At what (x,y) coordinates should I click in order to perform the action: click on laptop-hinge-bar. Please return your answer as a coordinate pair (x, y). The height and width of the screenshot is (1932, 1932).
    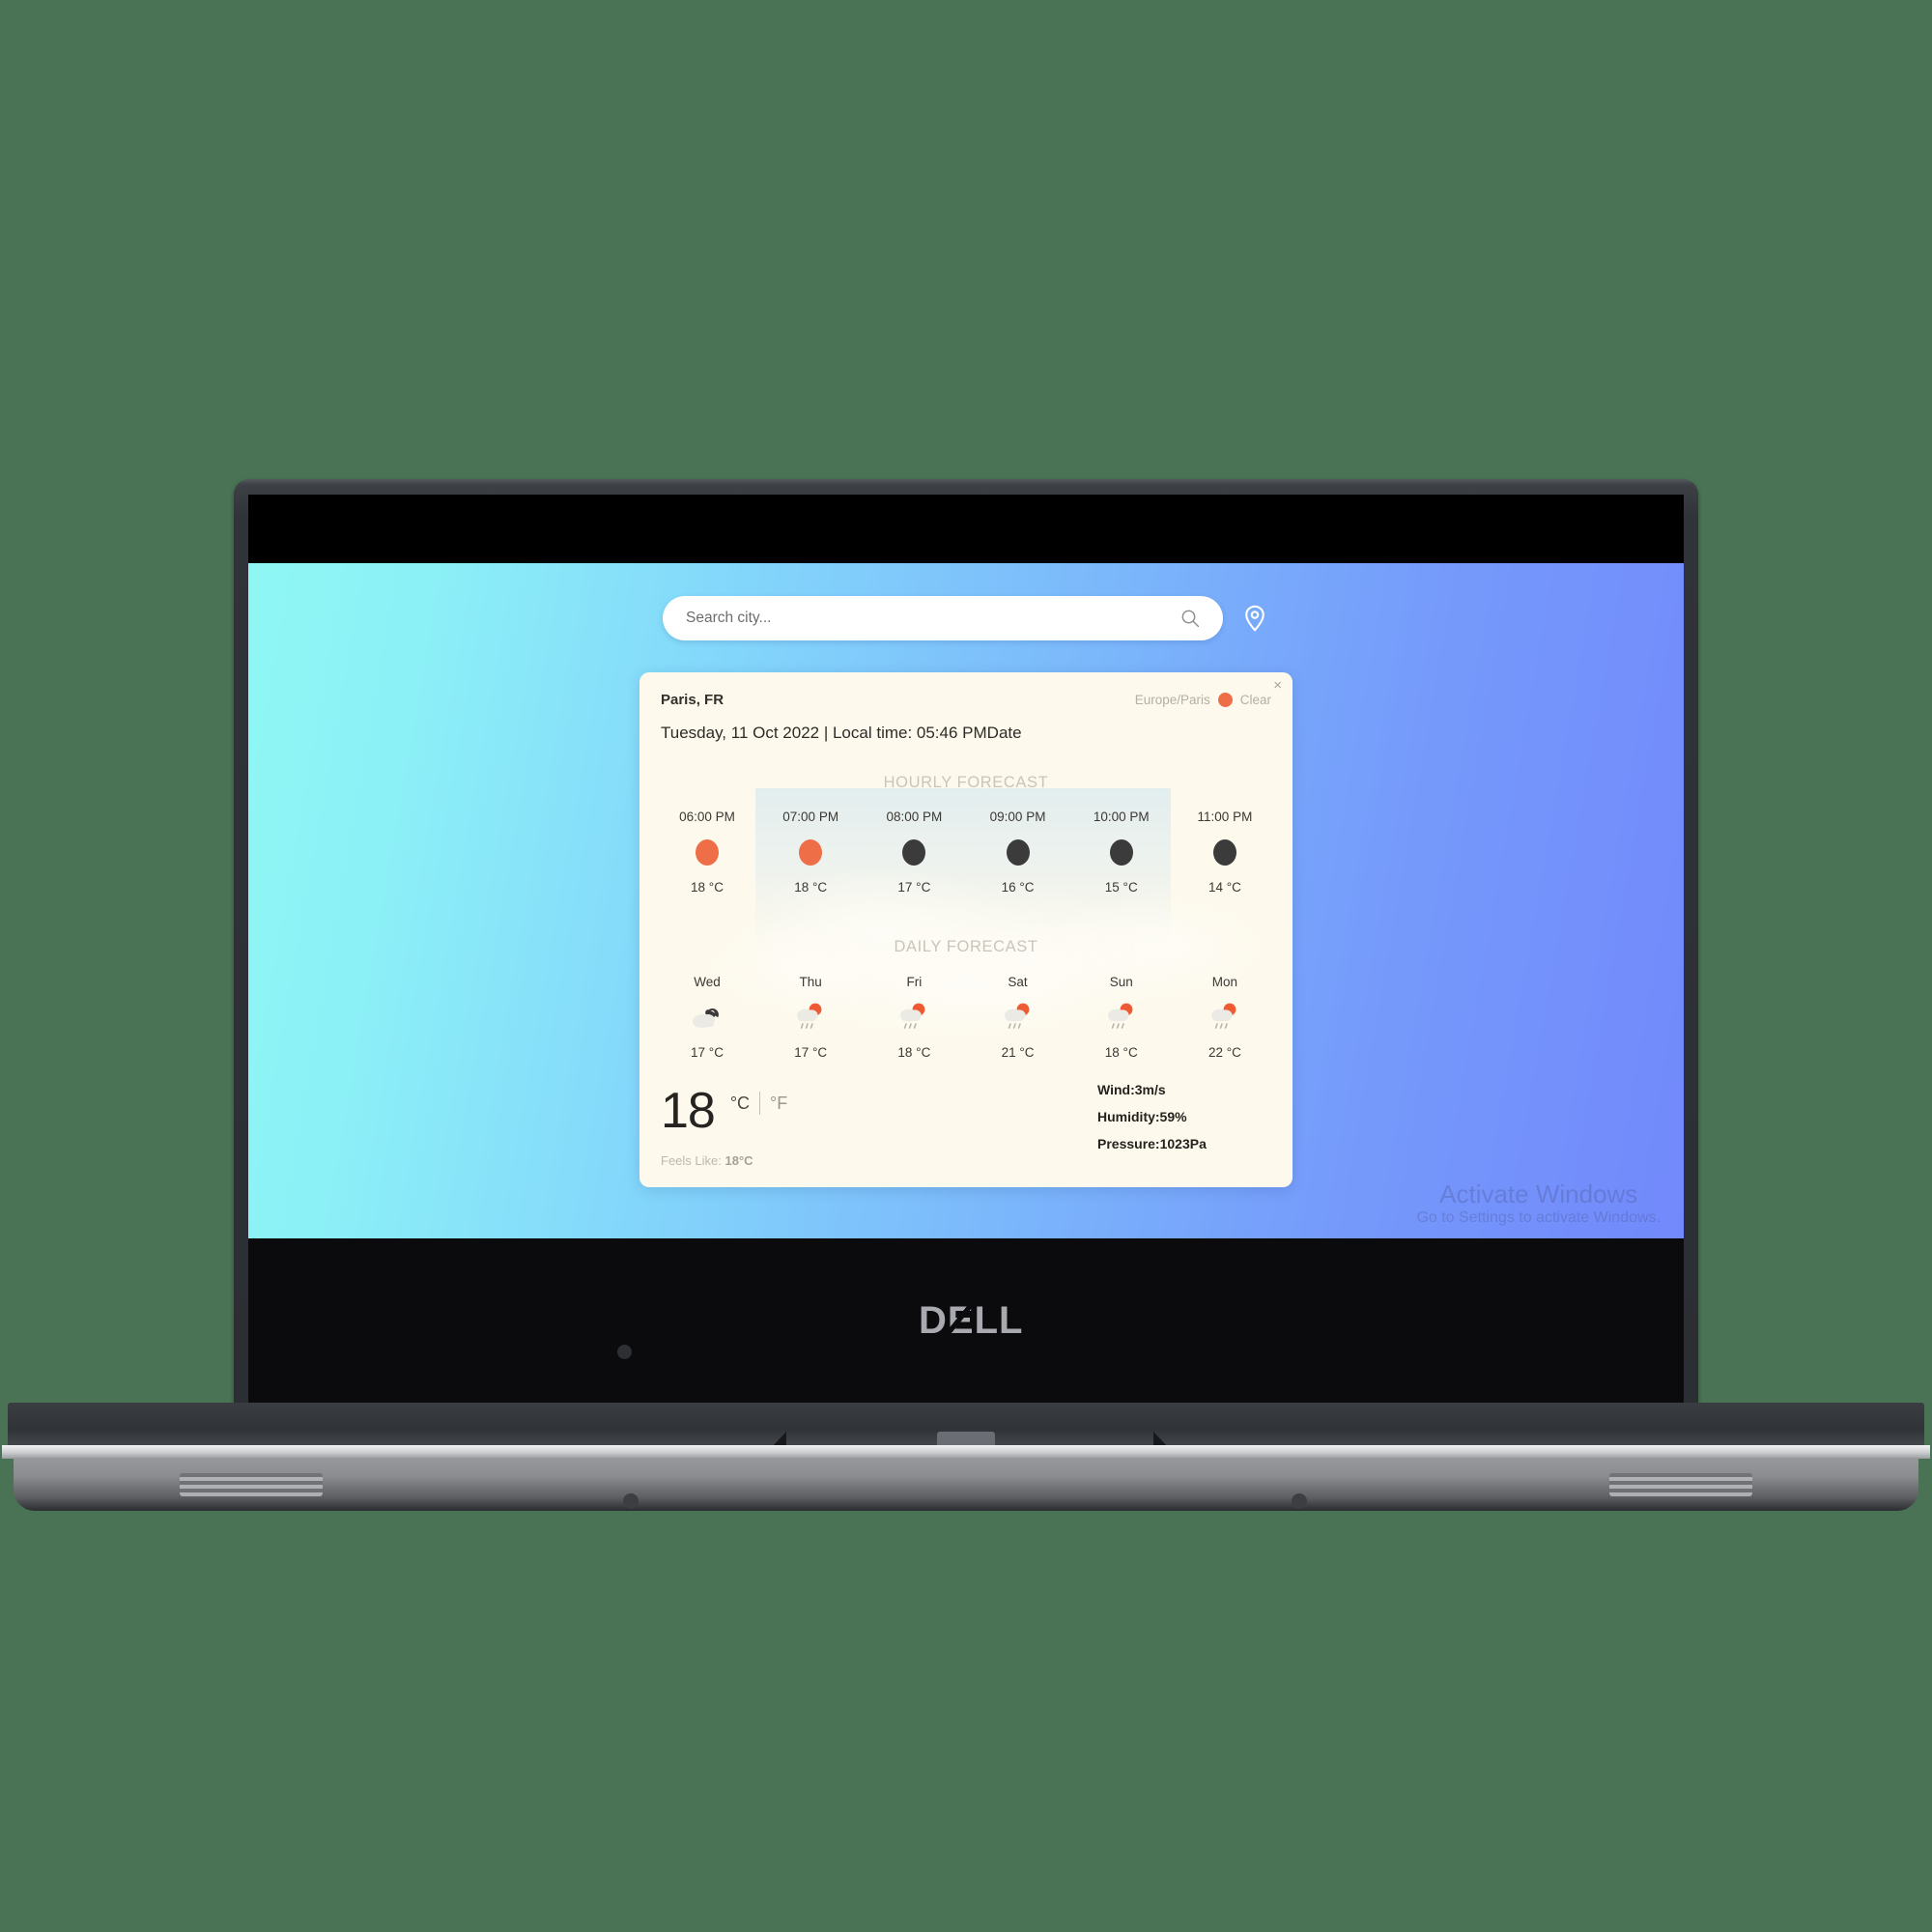
    Looking at the image, I should click on (966, 1425).